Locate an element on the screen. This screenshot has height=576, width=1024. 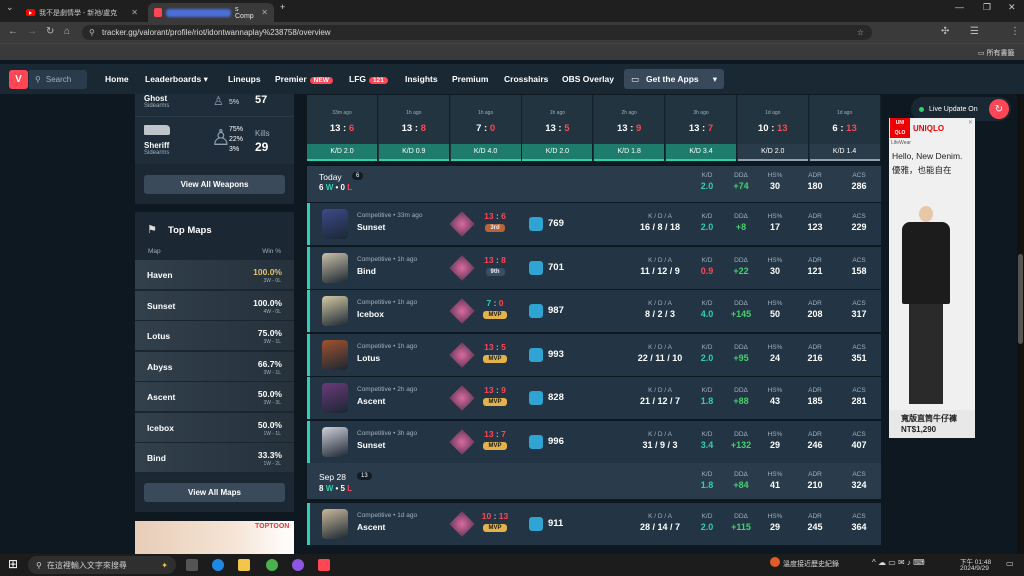
stat-header: ADR is located at coordinates (815, 175).